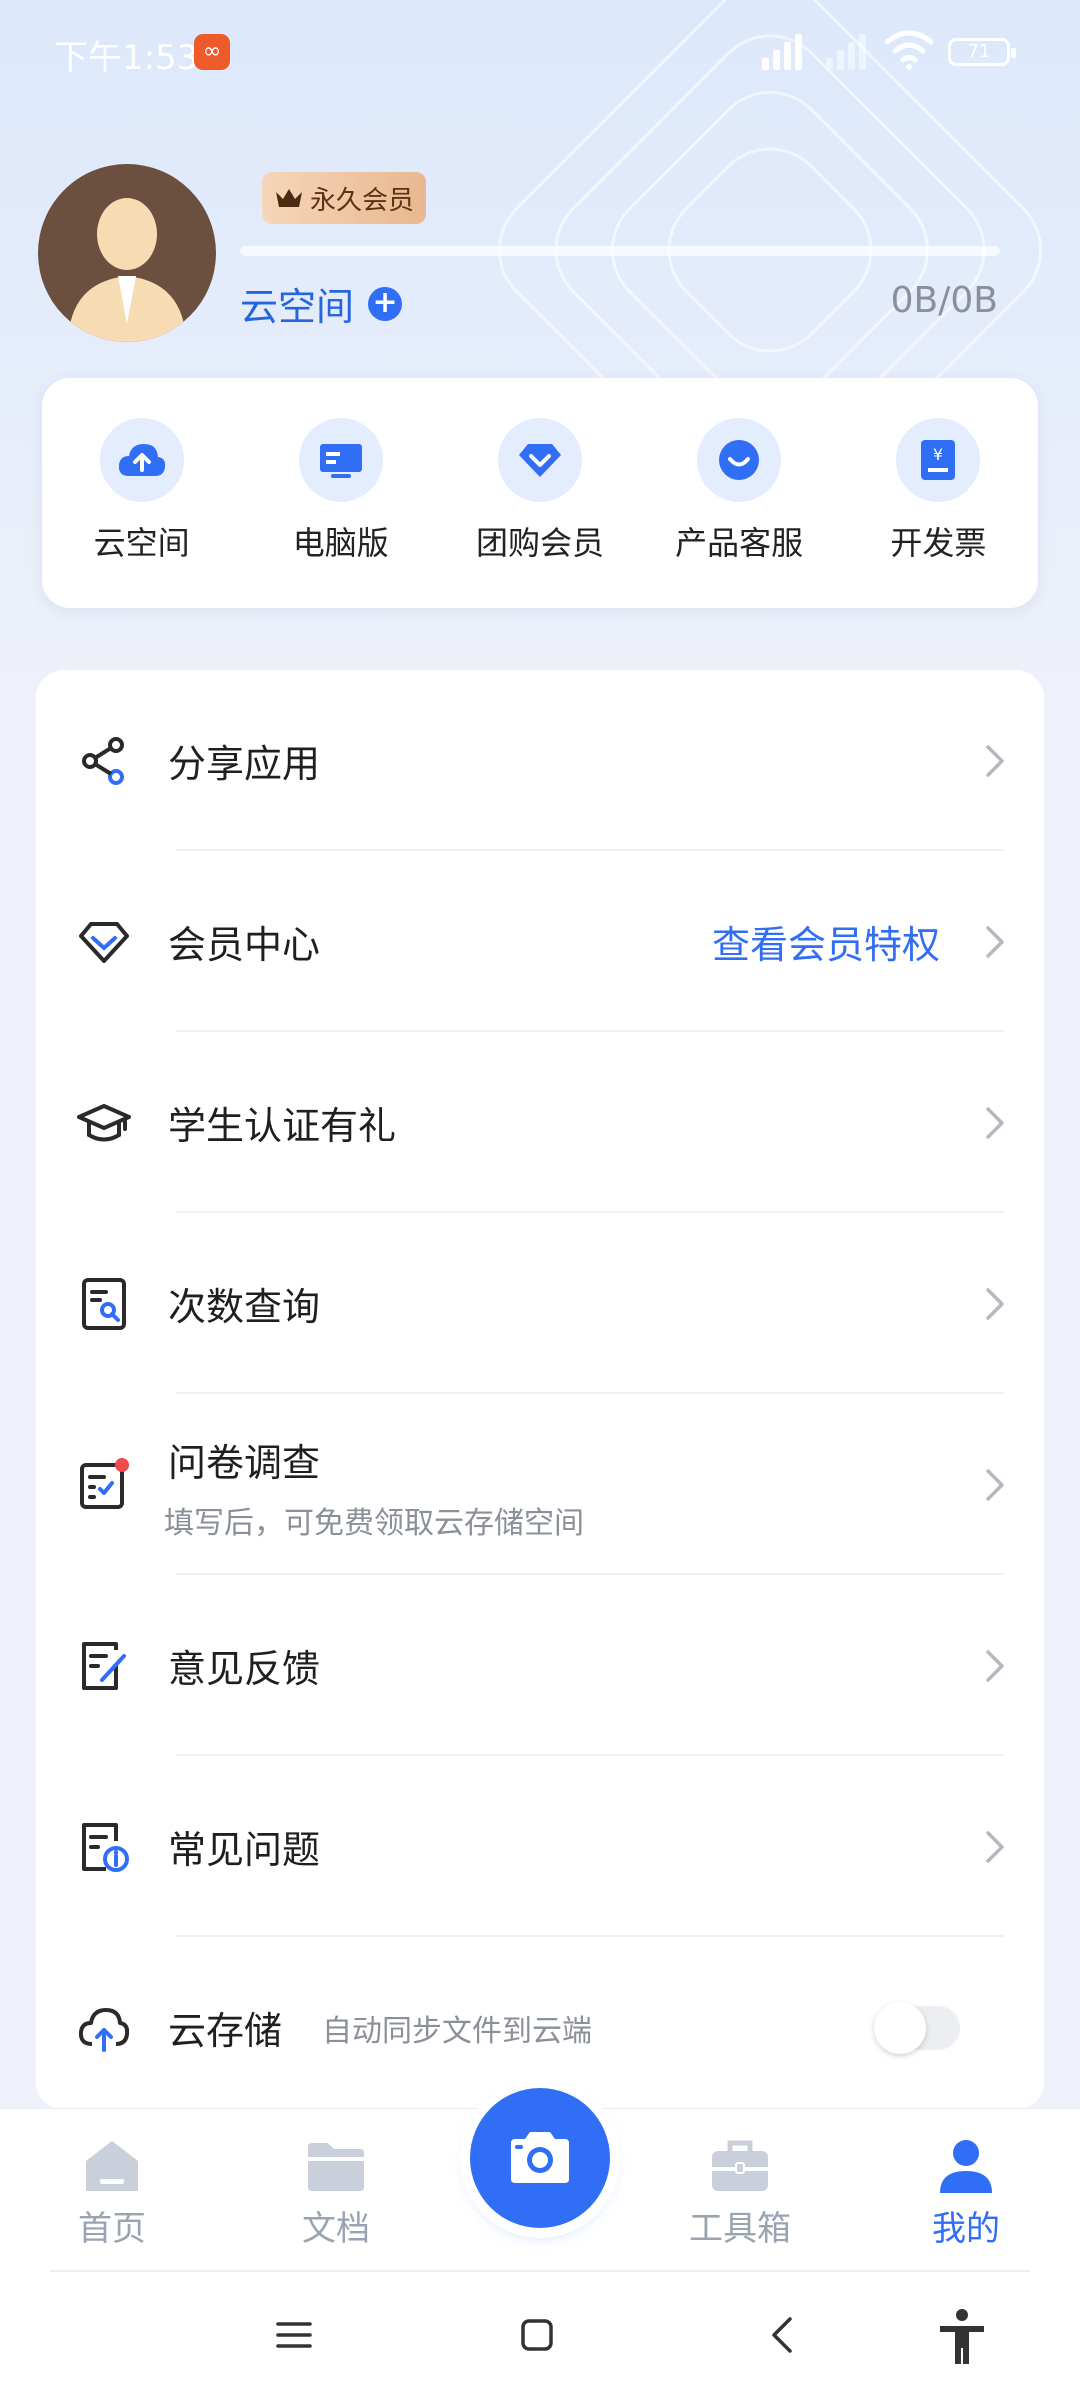 Image resolution: width=1080 pixels, height=2400 pixels. Describe the element at coordinates (540, 1846) in the screenshot. I see `menu-item-faq: 常见问题` at that location.